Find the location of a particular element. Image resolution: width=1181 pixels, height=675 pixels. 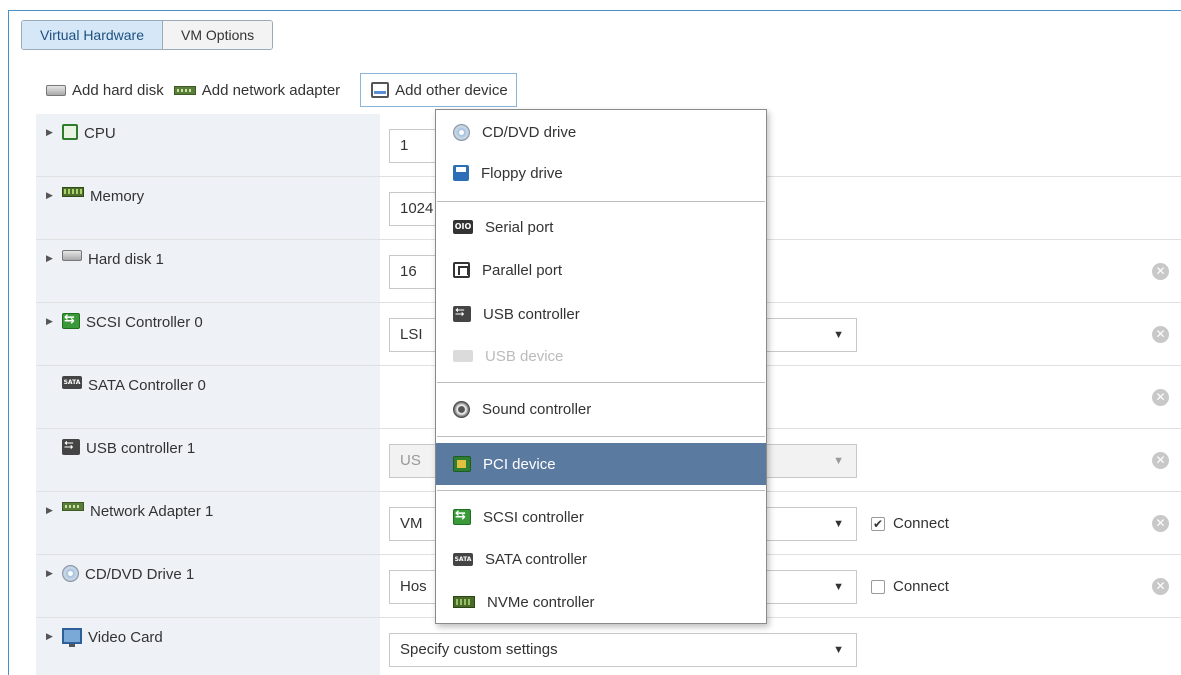

field-value: Specify custom settings is located at coordinates (479, 649).